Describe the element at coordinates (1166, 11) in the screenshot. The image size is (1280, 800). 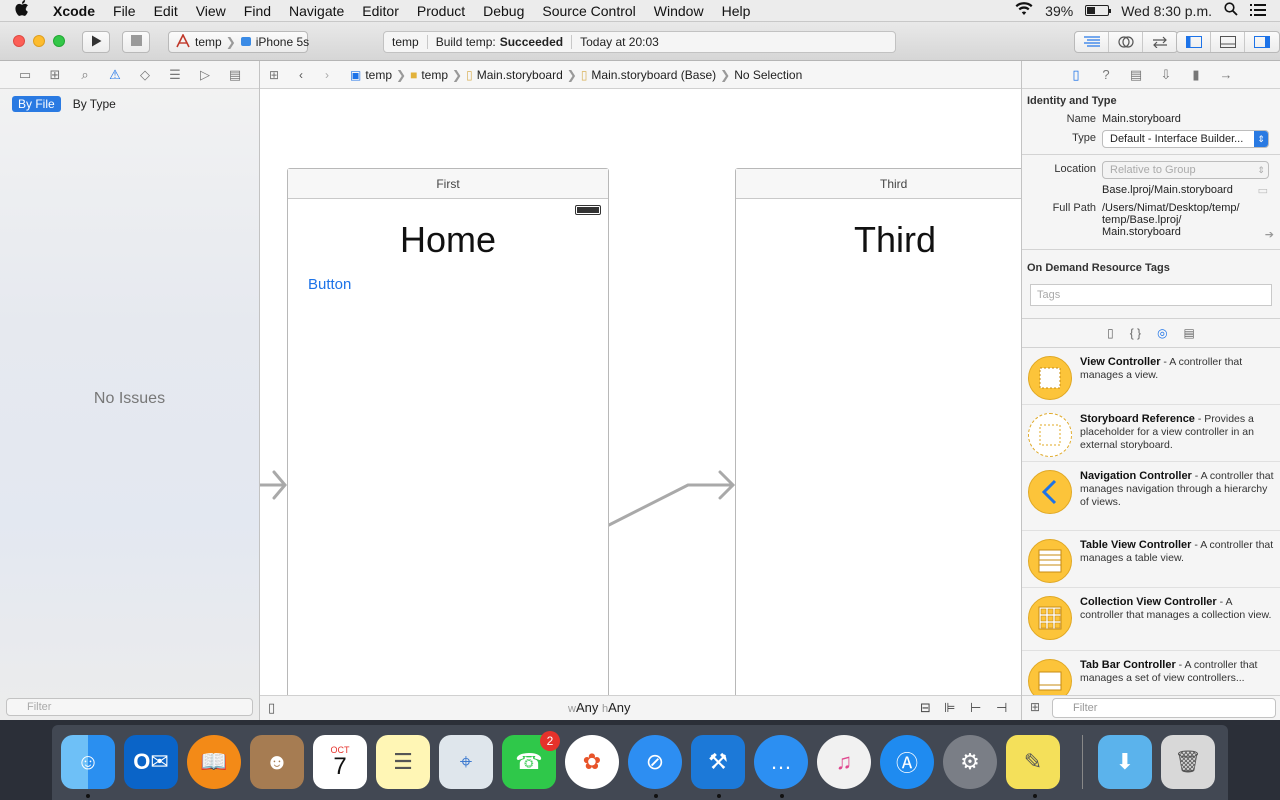
I see `menu-clock: Wed 8:30 p.m.` at that location.